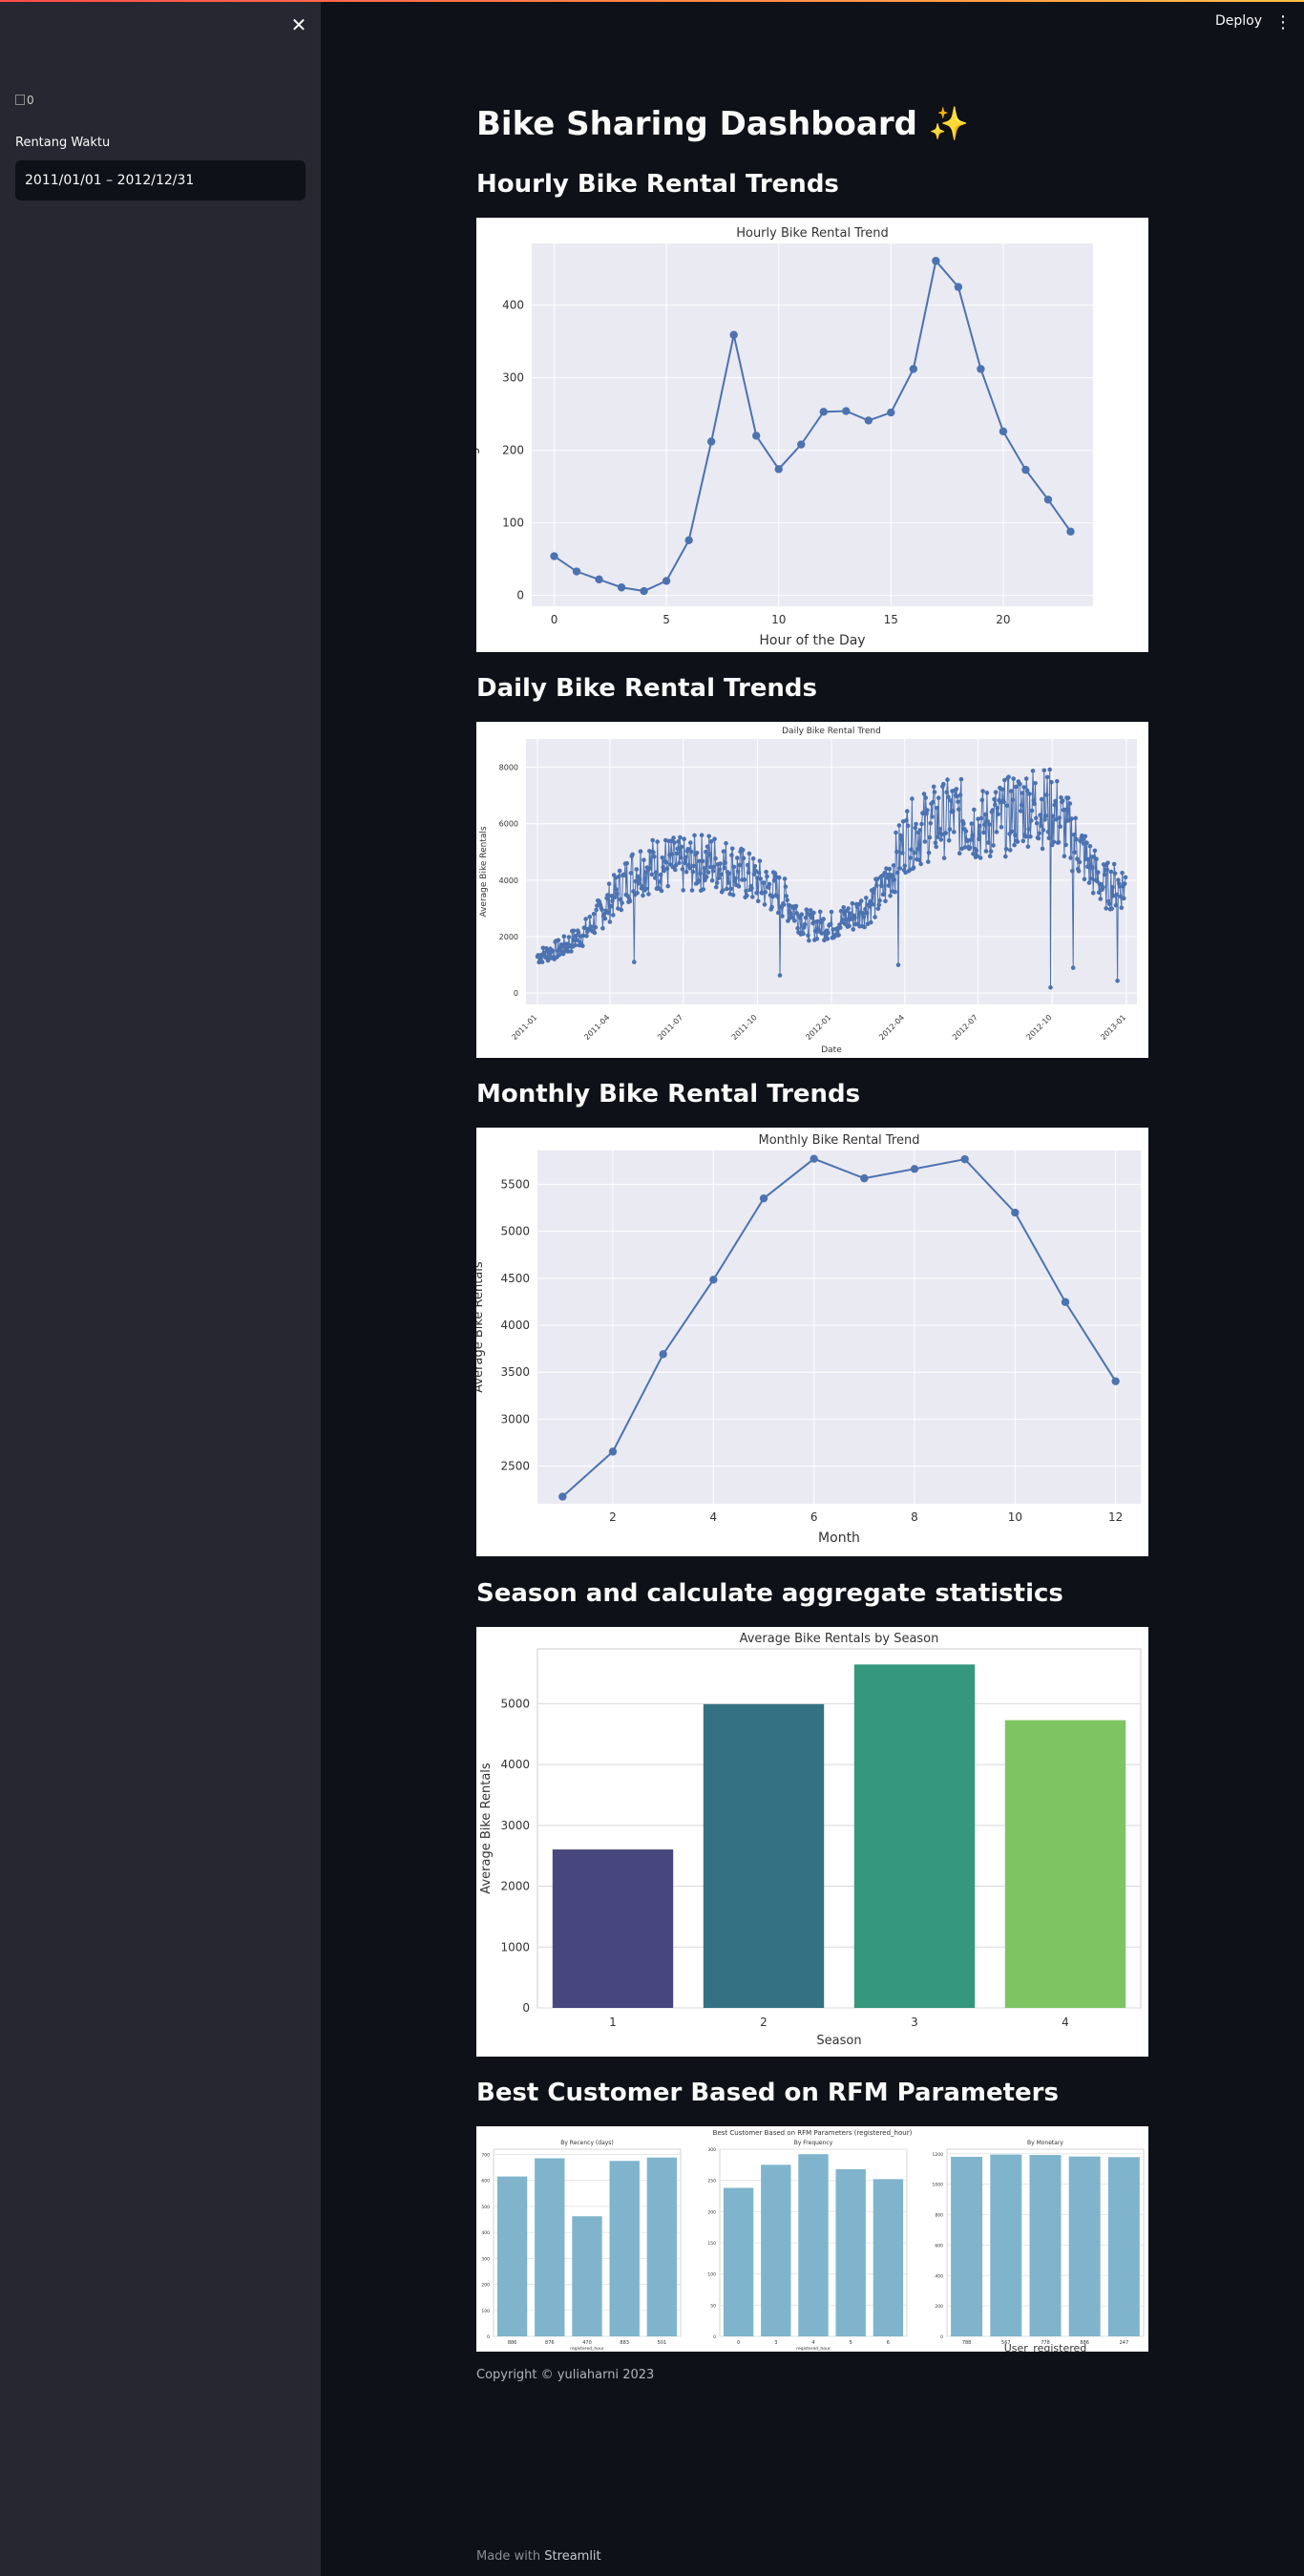 The image size is (1304, 2576). What do you see at coordinates (1045, 2347) in the screenshot?
I see `x-axis-label: User_registered` at bounding box center [1045, 2347].